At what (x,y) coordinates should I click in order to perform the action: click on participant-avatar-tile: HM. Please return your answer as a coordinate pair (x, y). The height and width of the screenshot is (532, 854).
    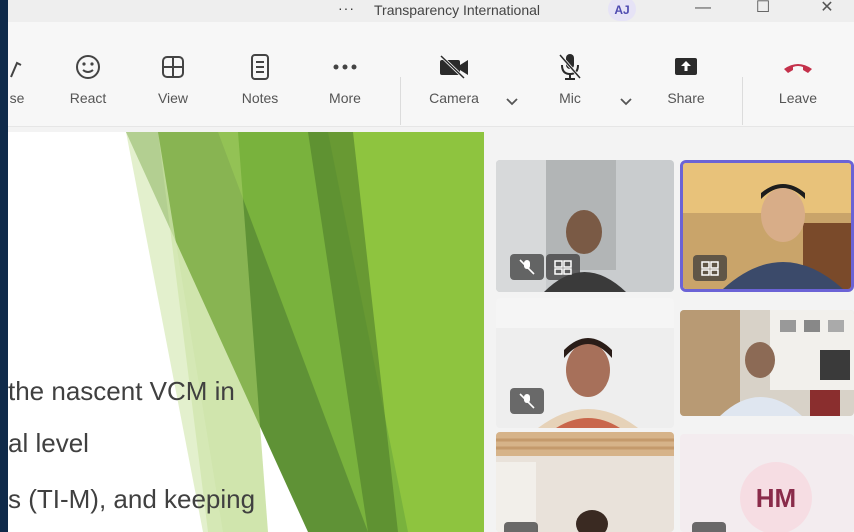
    Looking at the image, I should click on (767, 483).